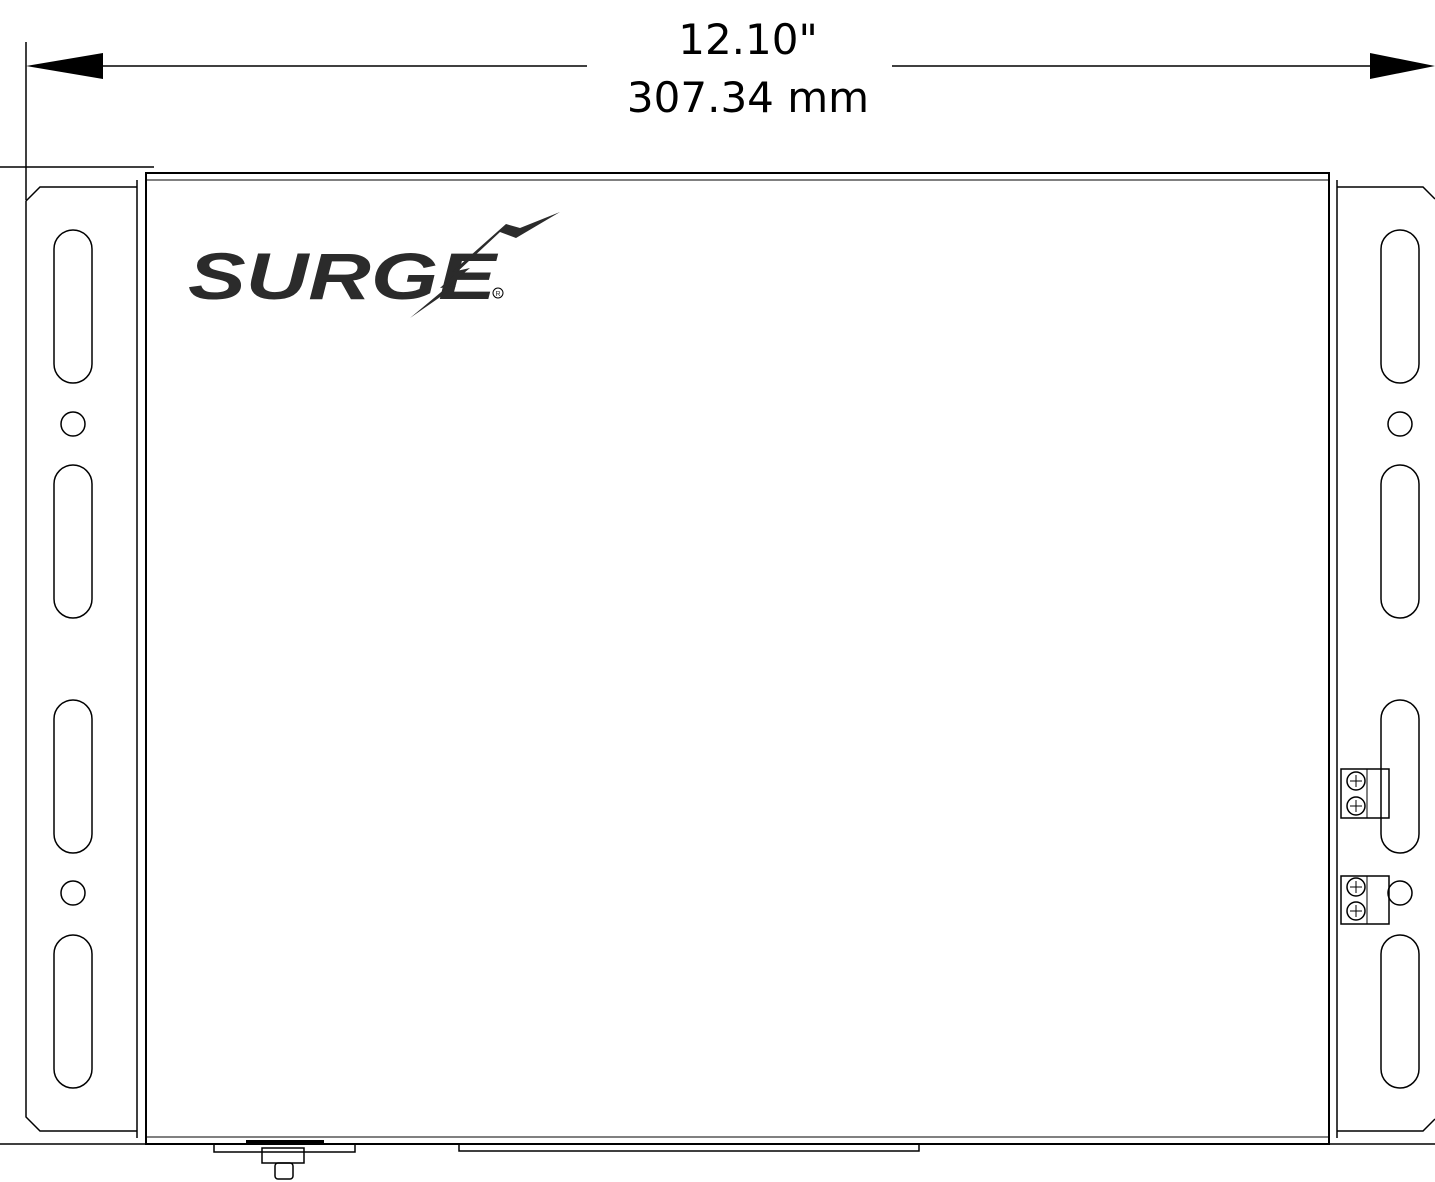 The height and width of the screenshot is (1182, 1435). Describe the element at coordinates (1402, 66) in the screenshot. I see `right-arrow-icon` at that location.